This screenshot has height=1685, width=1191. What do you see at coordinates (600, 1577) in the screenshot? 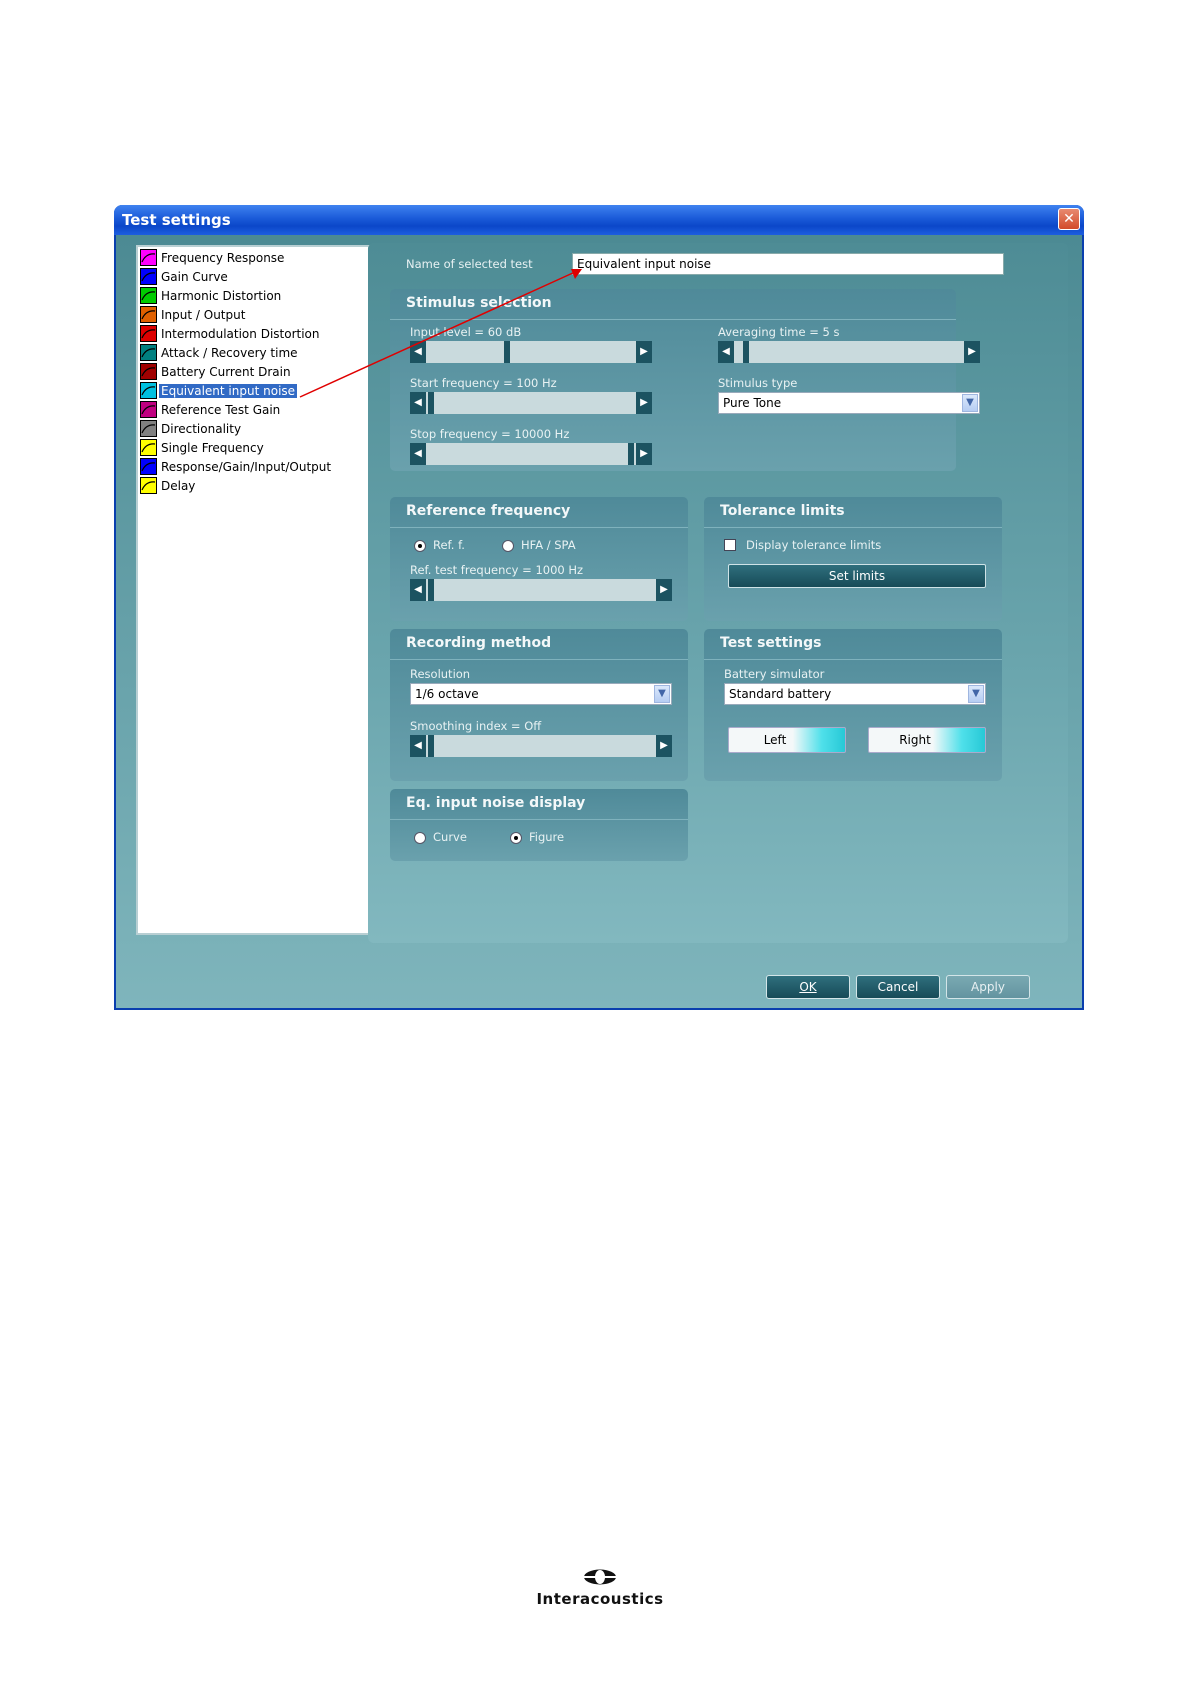
I see `logo-icon` at bounding box center [600, 1577].